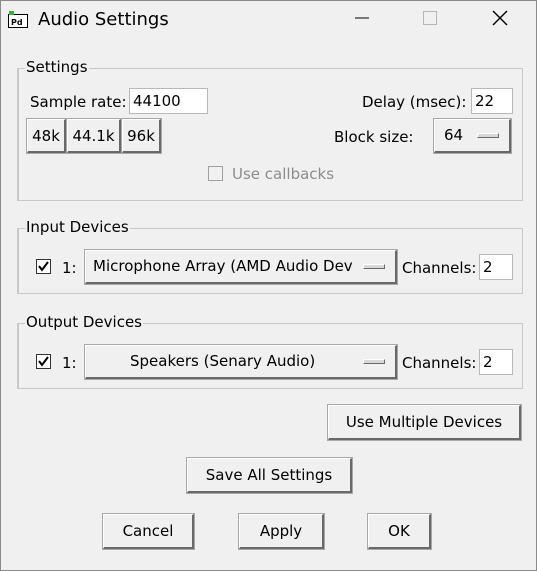  Describe the element at coordinates (57, 67) in the screenshot. I see `settings-group-label: Settings` at that location.